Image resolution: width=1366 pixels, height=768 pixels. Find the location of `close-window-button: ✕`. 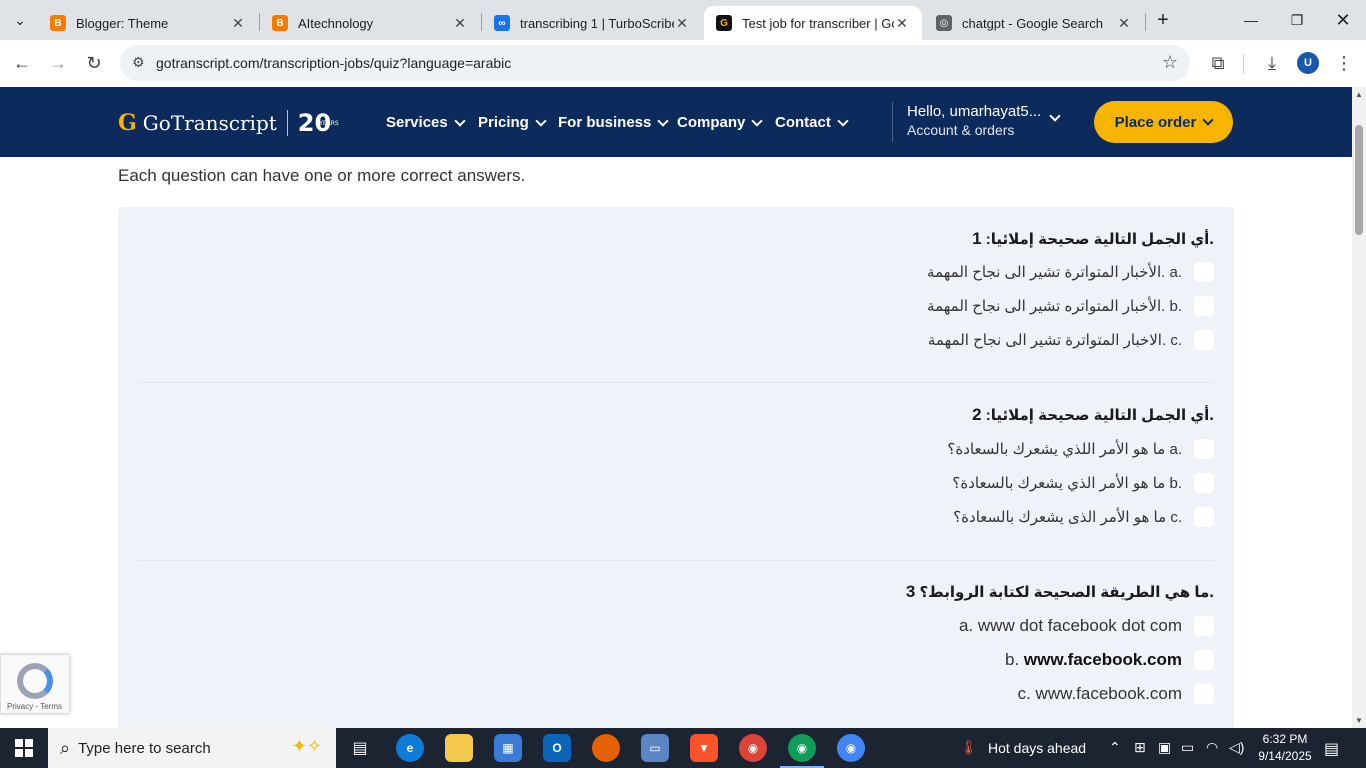

close-window-button: ✕ is located at coordinates (1343, 20).